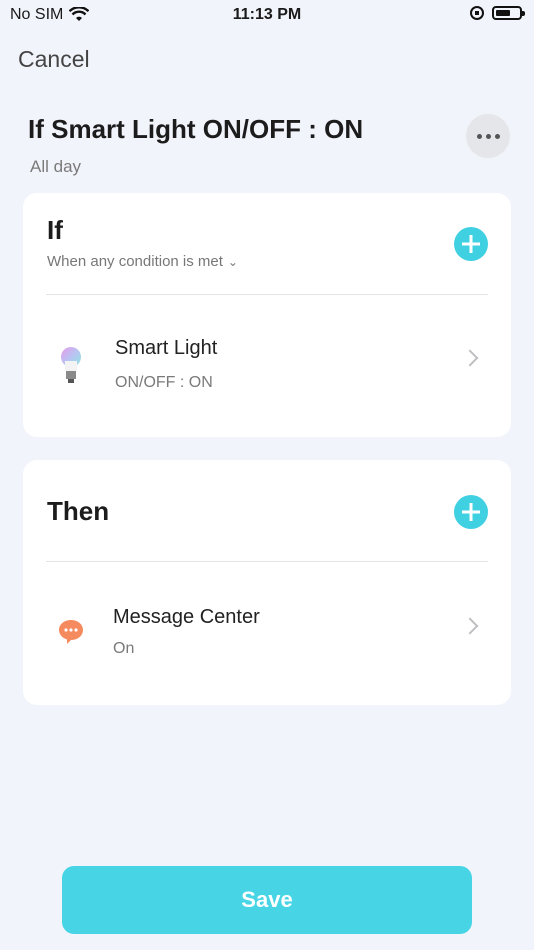 The height and width of the screenshot is (950, 534). Describe the element at coordinates (508, 13) in the screenshot. I see `battery-icon` at that location.